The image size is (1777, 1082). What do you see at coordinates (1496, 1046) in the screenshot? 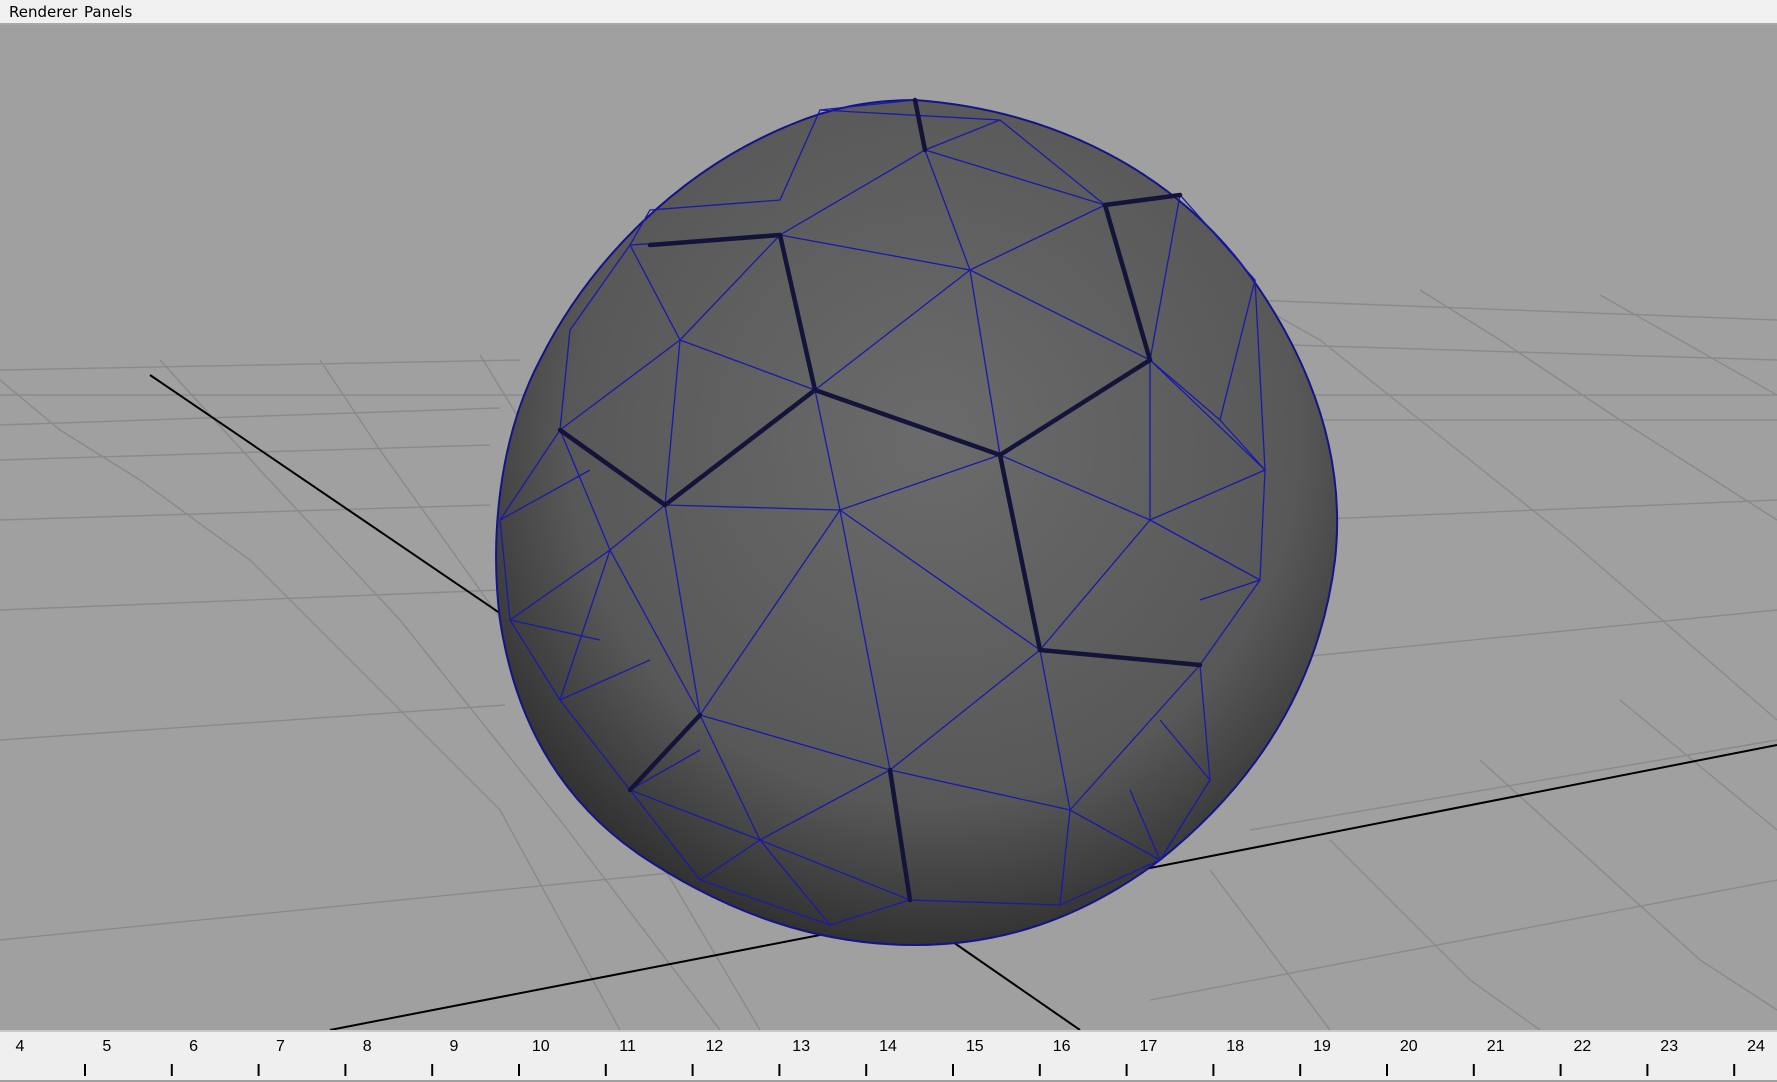
I see `frame-label: 21` at bounding box center [1496, 1046].